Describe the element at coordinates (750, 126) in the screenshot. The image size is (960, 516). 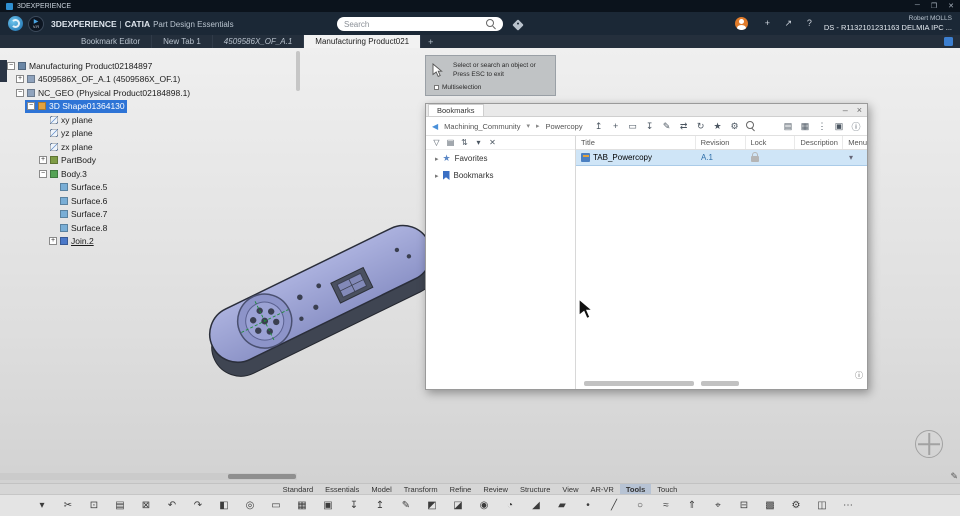
I see `panel-search-icon` at that location.